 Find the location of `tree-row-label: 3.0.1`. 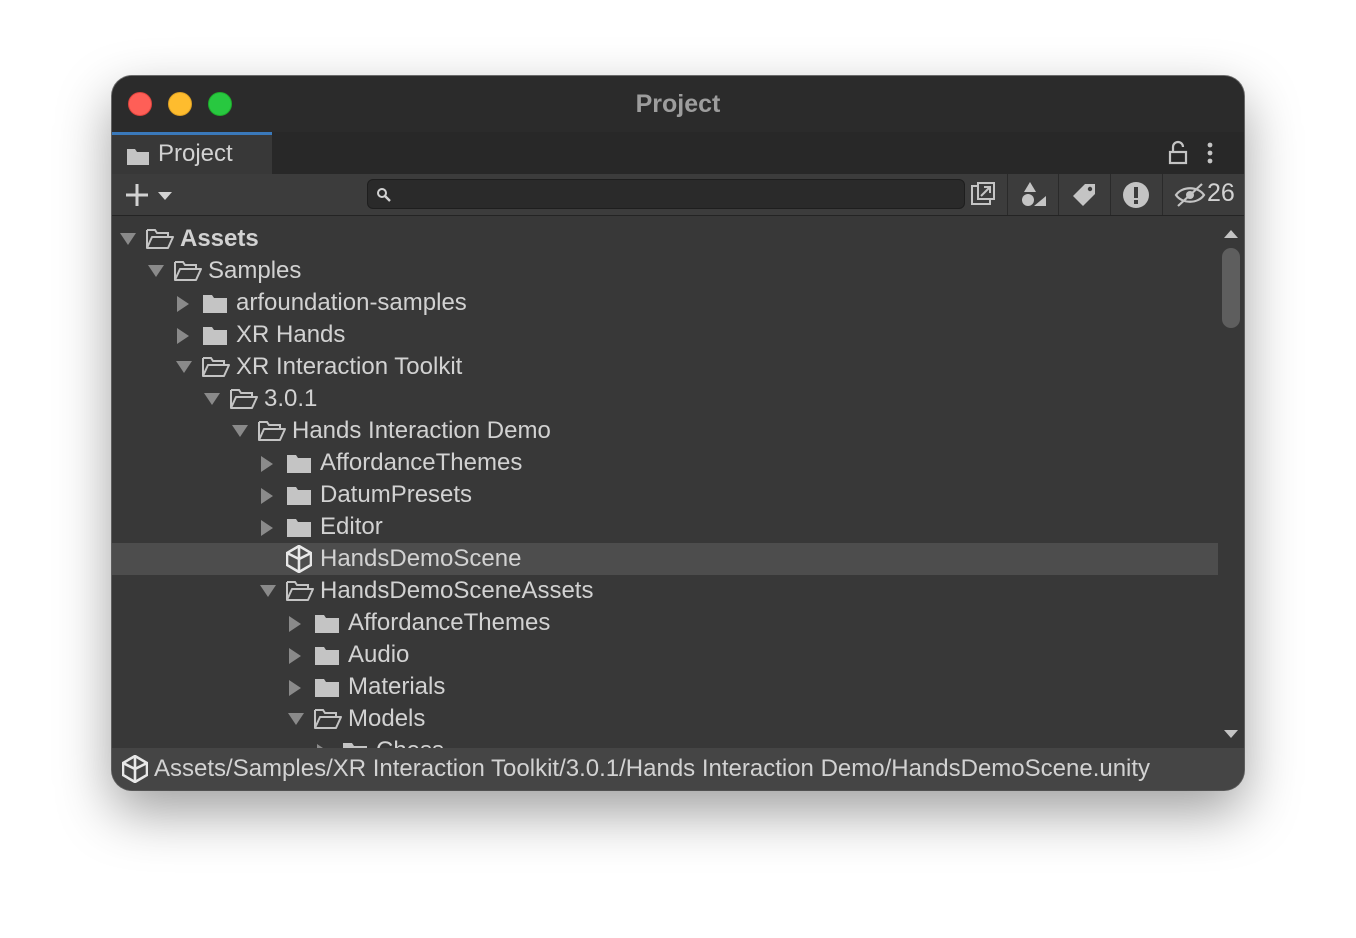

tree-row-label: 3.0.1 is located at coordinates (291, 398).